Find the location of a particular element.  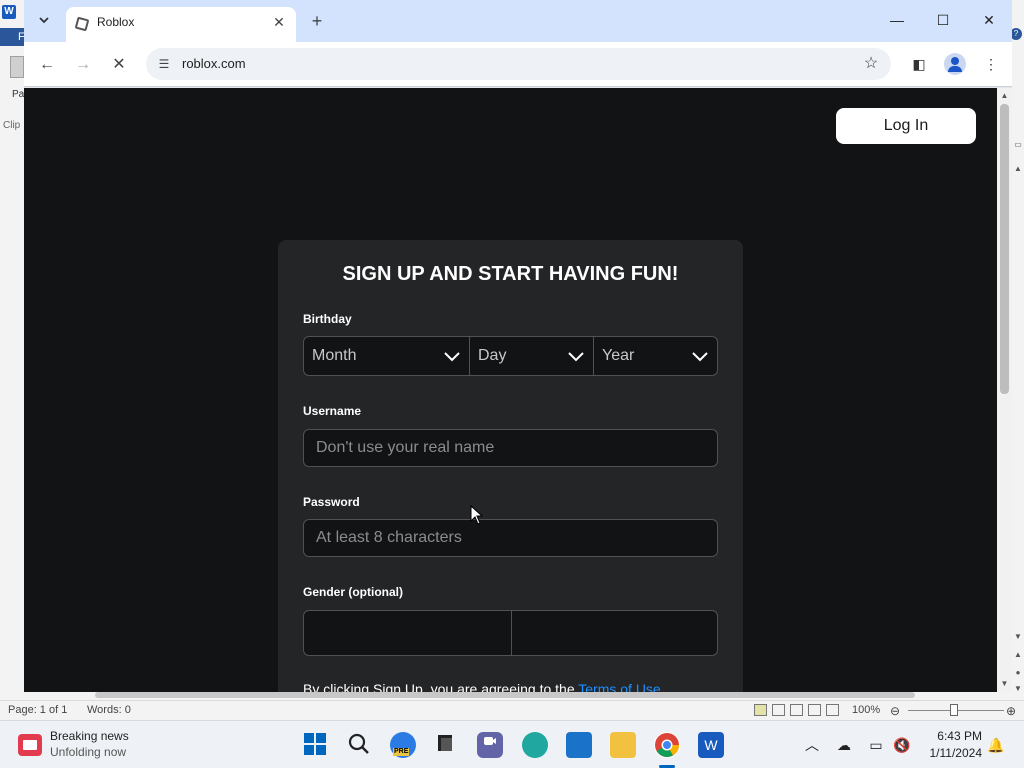

tab-roblox: Roblox ✕ is located at coordinates (181, 24).